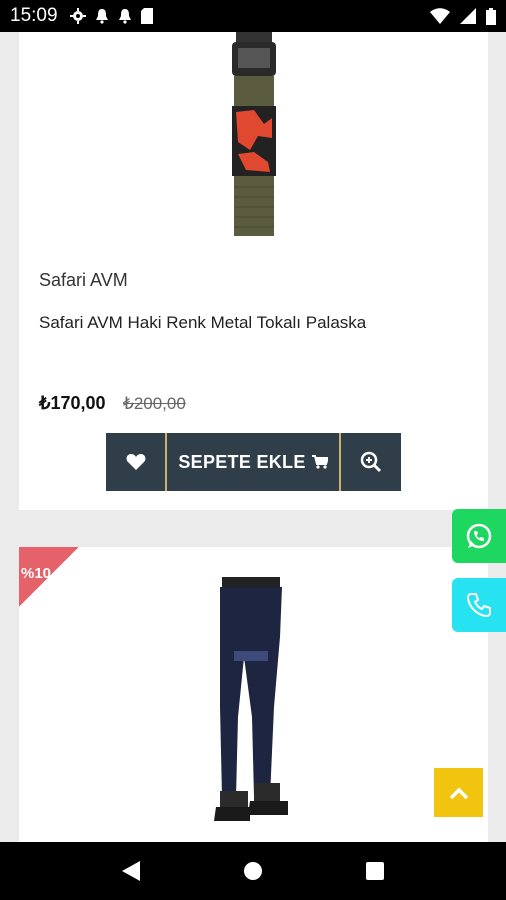 The height and width of the screenshot is (900, 506). What do you see at coordinates (72, 403) in the screenshot?
I see `product-price: ₺170,00` at bounding box center [72, 403].